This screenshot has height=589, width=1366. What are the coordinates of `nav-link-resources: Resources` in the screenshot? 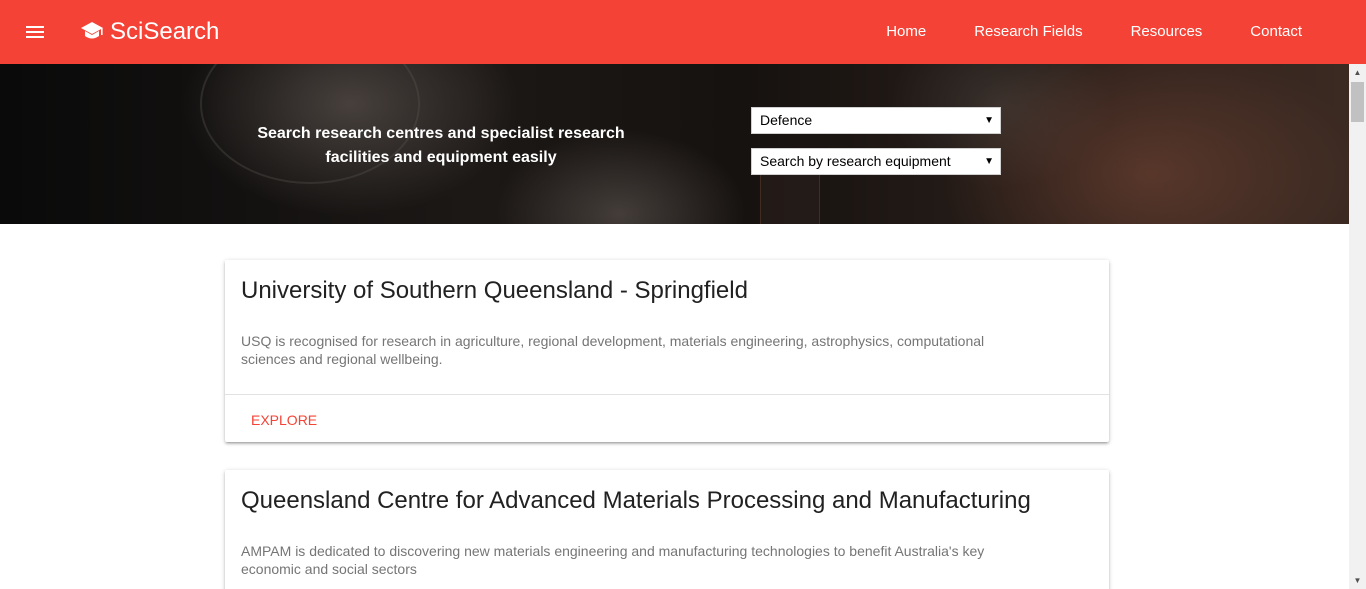 It's located at (1167, 32).